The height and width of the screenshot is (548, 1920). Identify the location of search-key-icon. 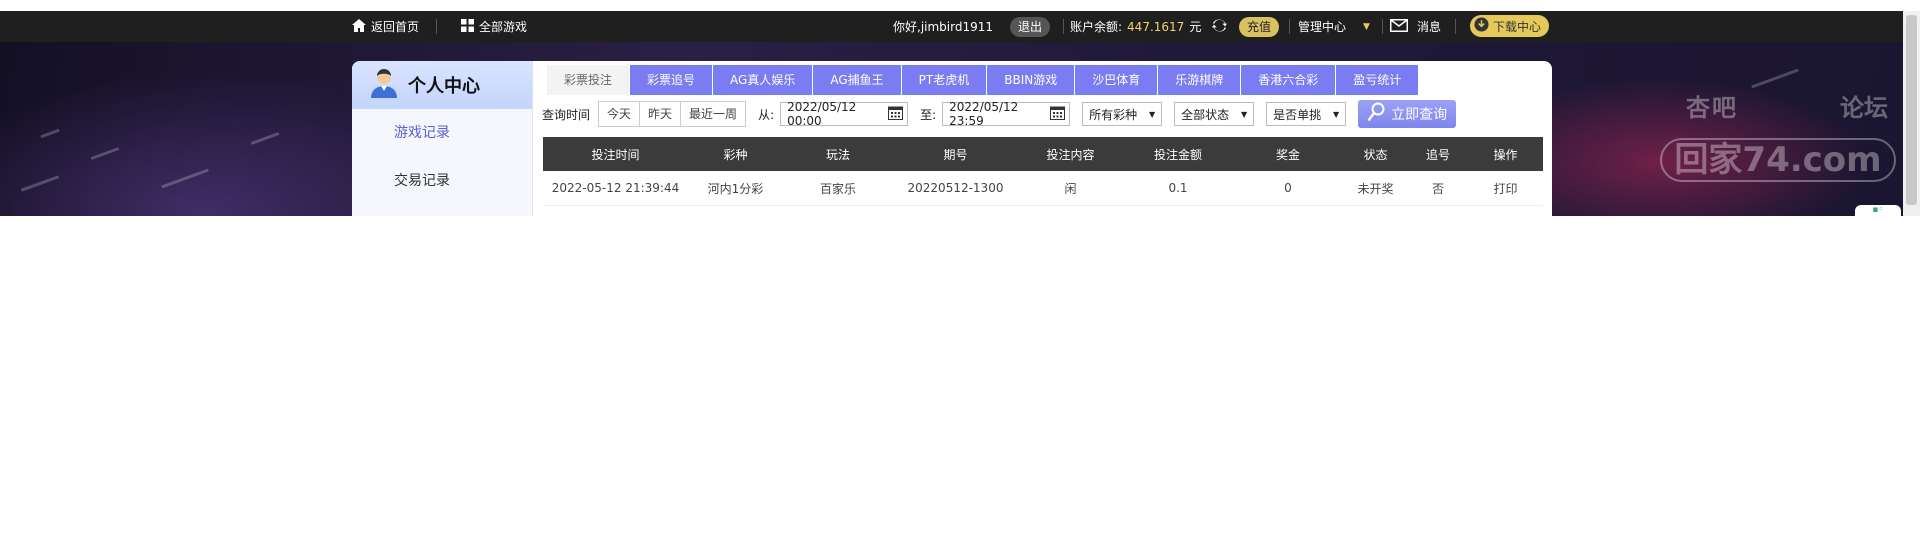
(1376, 114).